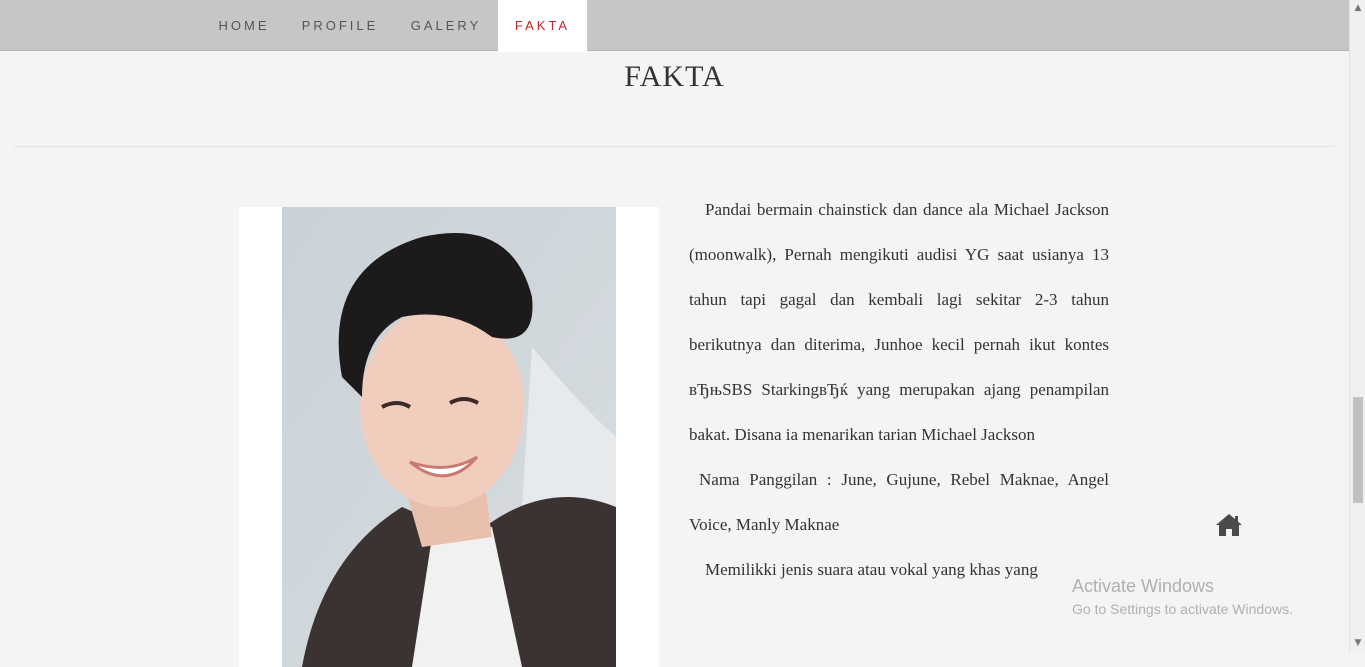  What do you see at coordinates (1229, 525) in the screenshot?
I see `home-icon` at bounding box center [1229, 525].